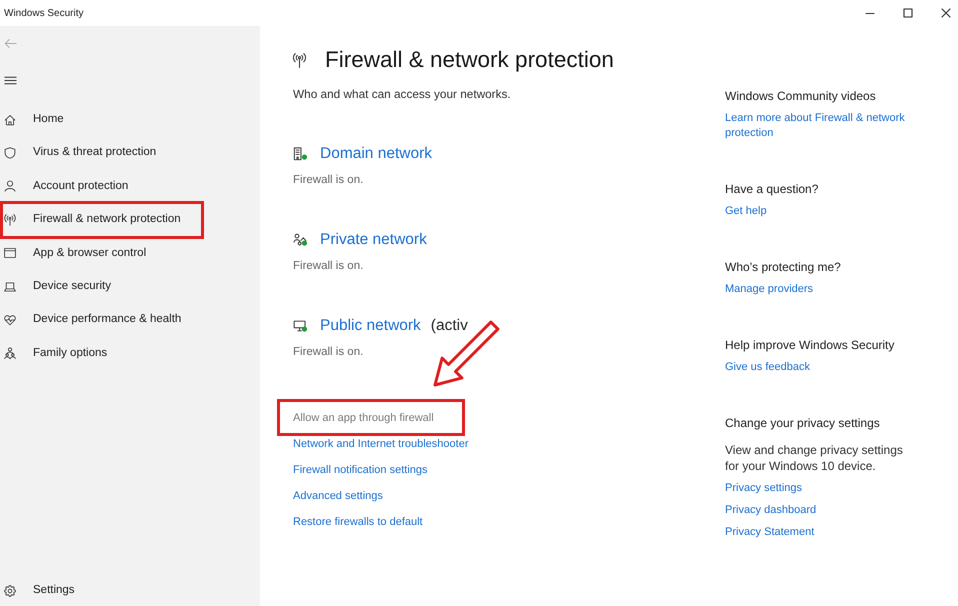  I want to click on back-arrow-icon, so click(10, 43).